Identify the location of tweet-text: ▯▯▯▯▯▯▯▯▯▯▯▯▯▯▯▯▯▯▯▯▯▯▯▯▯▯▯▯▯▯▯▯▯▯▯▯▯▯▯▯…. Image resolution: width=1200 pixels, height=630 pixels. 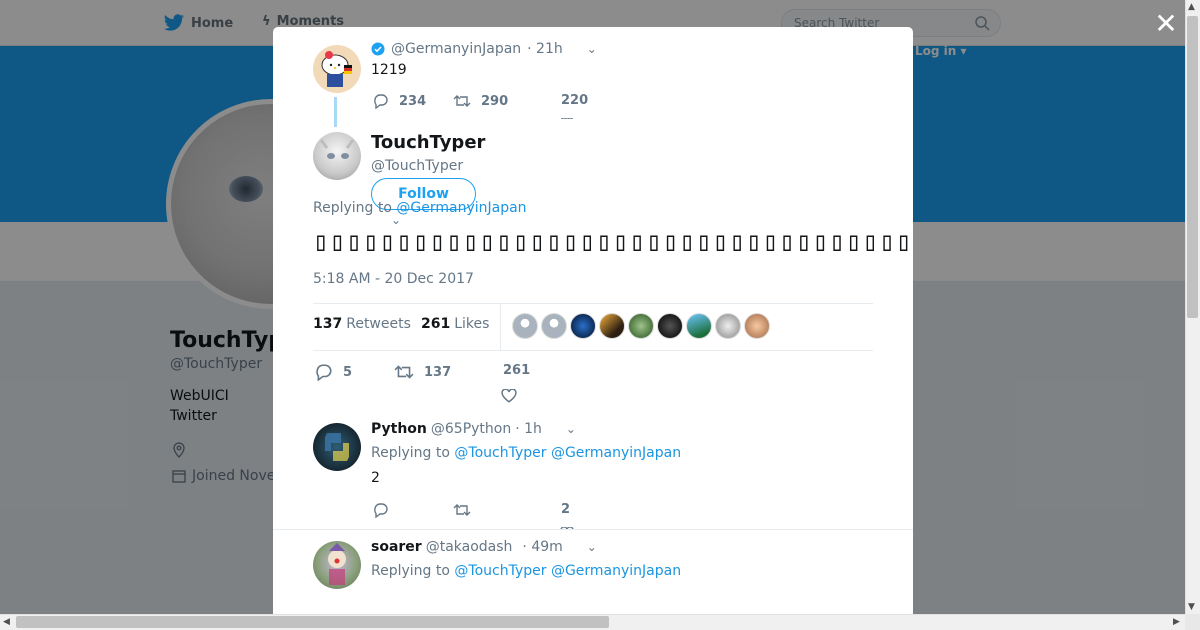
(613, 242).